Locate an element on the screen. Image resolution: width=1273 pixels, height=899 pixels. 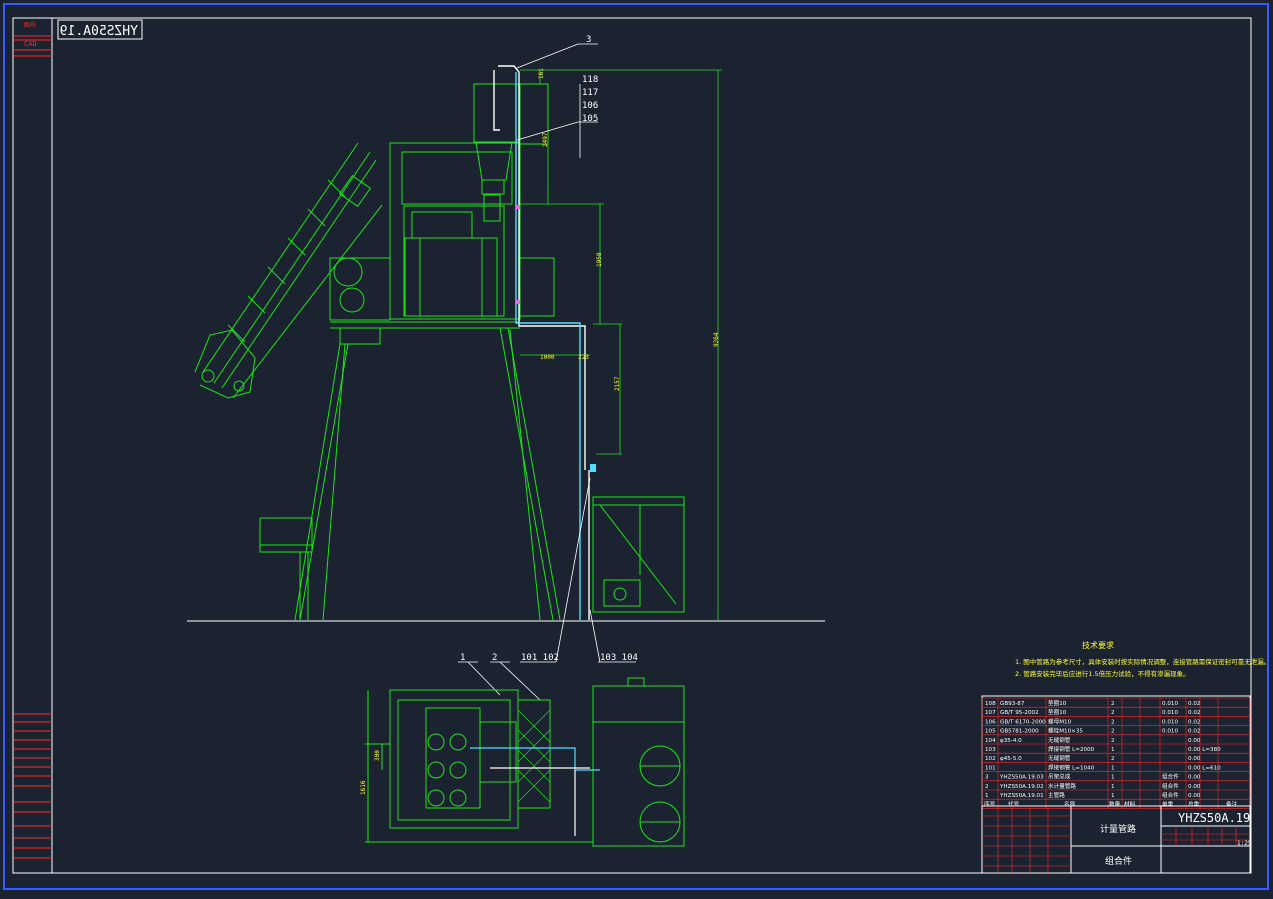
balloon-103-104: 103 104 is located at coordinates (619, 658).